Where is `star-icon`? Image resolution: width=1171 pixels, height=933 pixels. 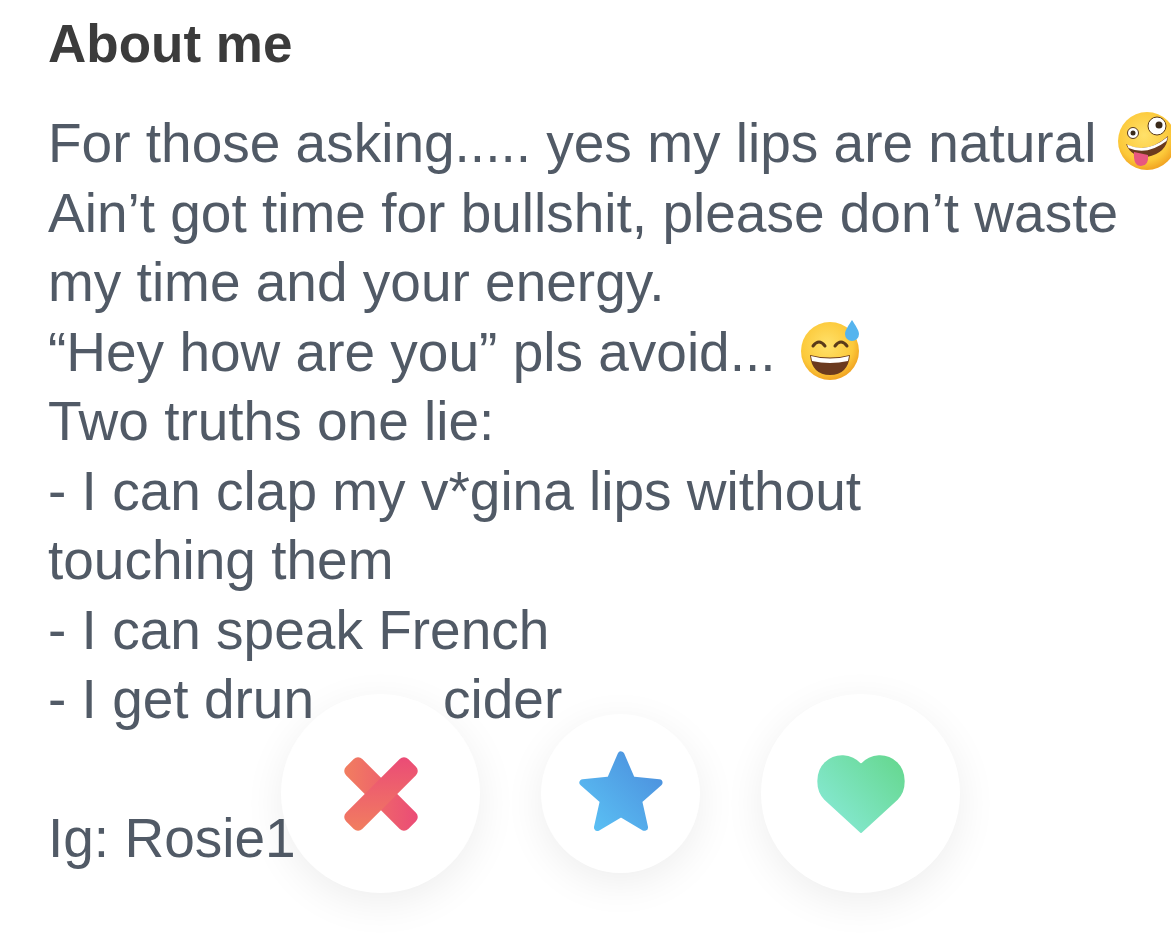
star-icon is located at coordinates (620, 791).